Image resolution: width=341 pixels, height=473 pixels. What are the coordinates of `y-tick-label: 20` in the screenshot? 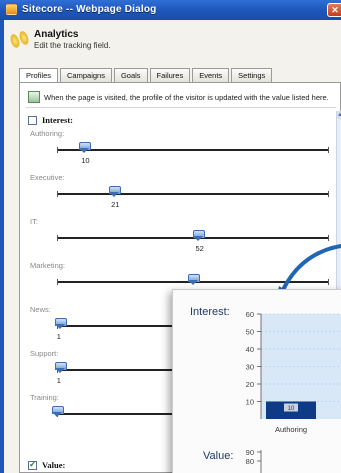 It's located at (250, 384).